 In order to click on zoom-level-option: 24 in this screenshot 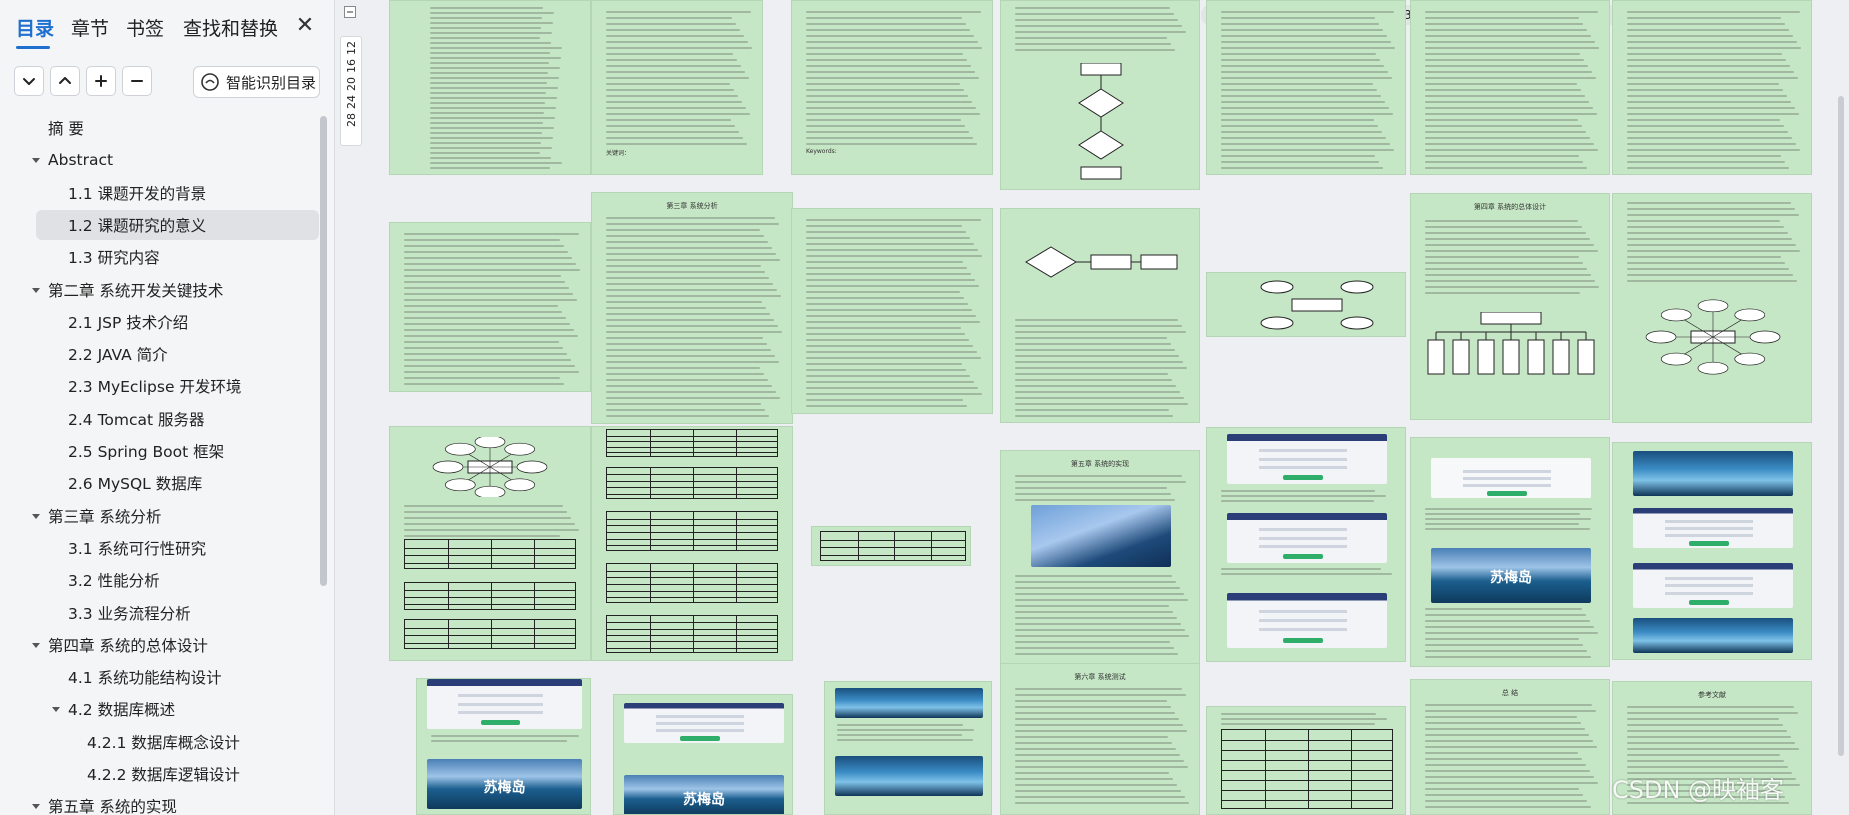, I will do `click(351, 102)`.